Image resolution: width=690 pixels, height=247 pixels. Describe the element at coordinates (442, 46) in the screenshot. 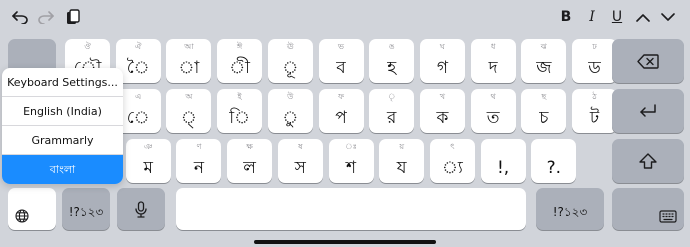

I see `key-hint: ঘ` at that location.